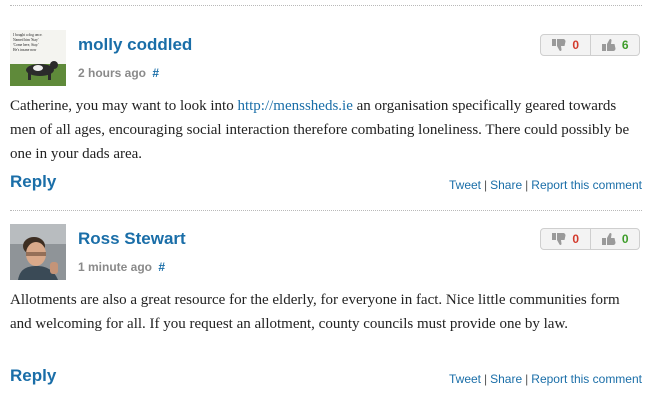 The width and height of the screenshot is (650, 409). What do you see at coordinates (115, 267) in the screenshot?
I see `comment-time: 1 minute ago` at bounding box center [115, 267].